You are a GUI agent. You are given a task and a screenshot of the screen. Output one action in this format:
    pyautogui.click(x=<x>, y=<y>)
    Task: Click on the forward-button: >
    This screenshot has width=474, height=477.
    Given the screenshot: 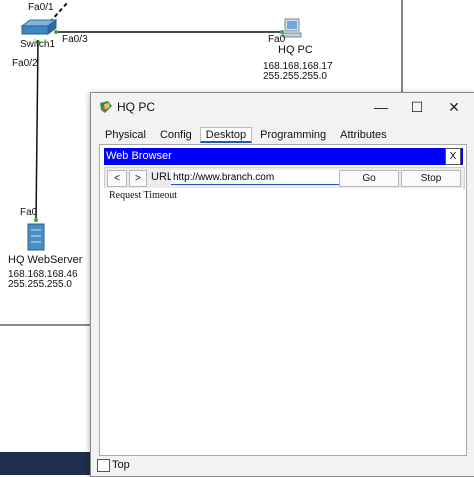 What is the action you would take?
    pyautogui.click(x=138, y=178)
    